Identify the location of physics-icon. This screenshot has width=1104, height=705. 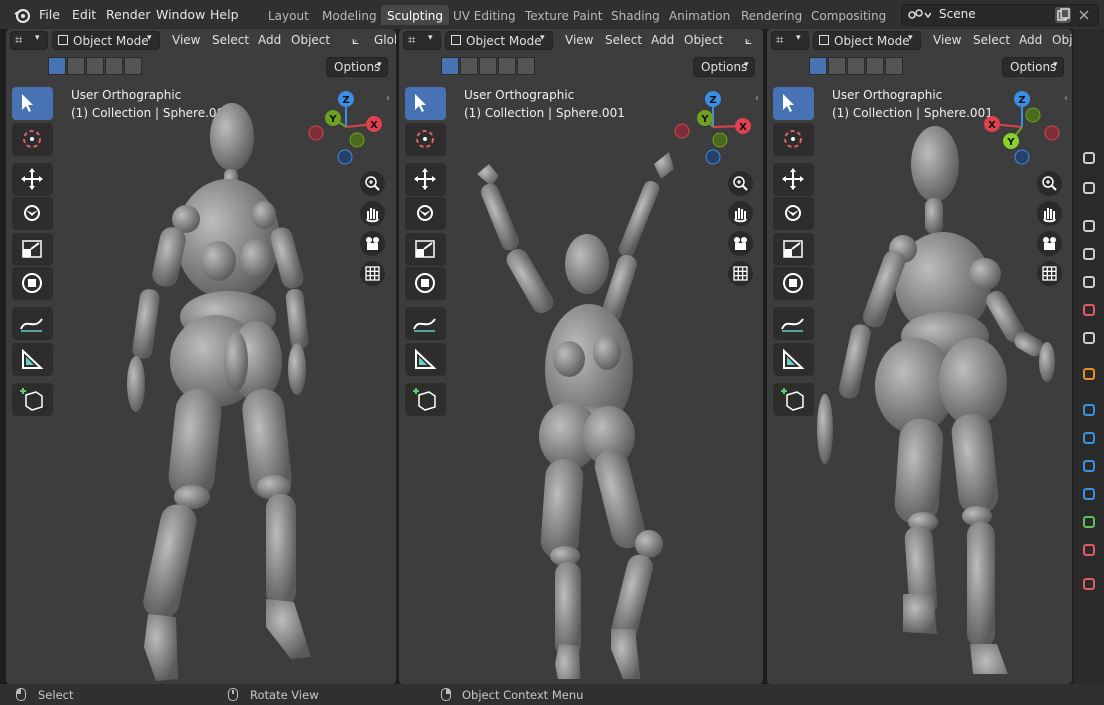
(1089, 466).